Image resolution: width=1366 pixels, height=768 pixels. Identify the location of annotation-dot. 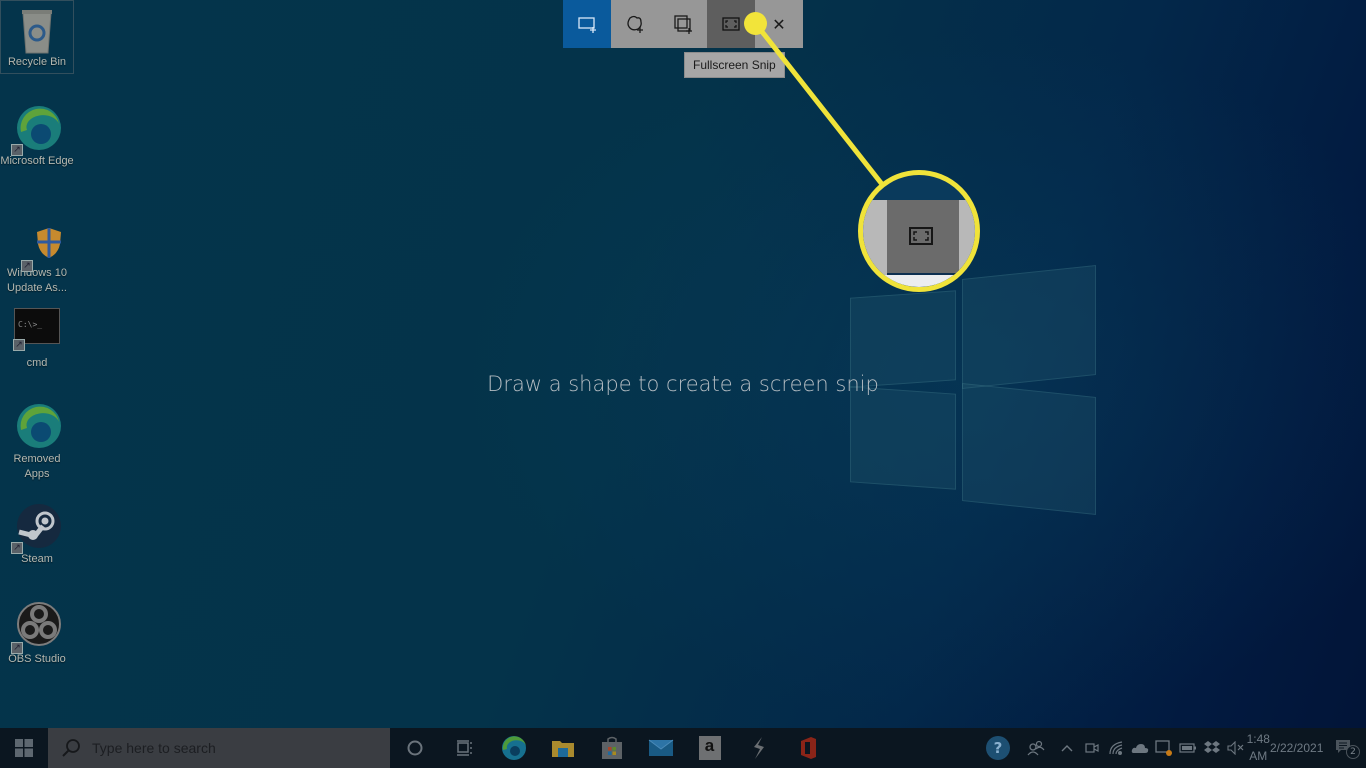
(755, 23).